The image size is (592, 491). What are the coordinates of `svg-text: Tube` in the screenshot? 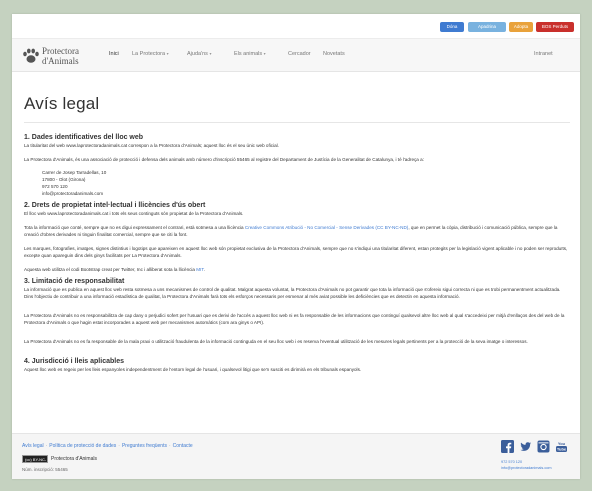 It's located at (562, 449).